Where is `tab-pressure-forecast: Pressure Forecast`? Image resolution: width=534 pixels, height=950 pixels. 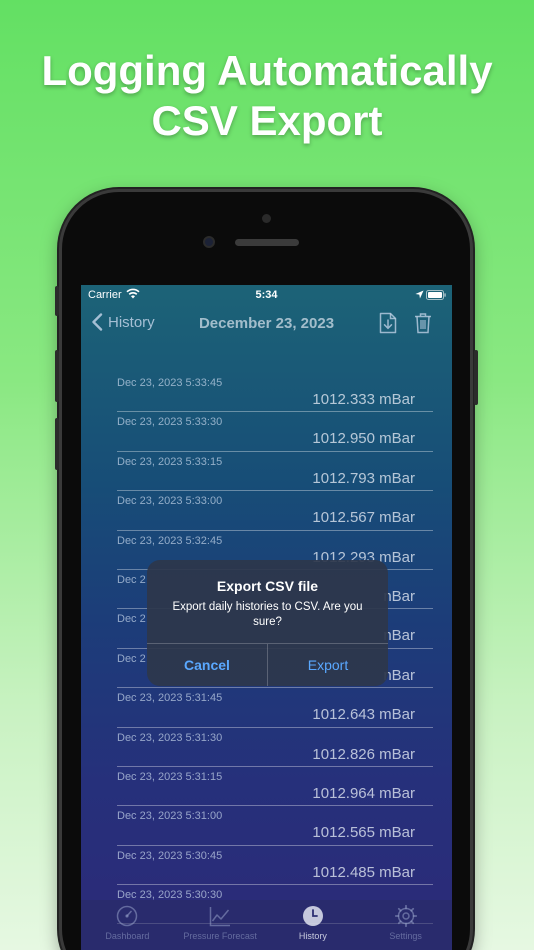 tab-pressure-forecast: Pressure Forecast is located at coordinates (220, 925).